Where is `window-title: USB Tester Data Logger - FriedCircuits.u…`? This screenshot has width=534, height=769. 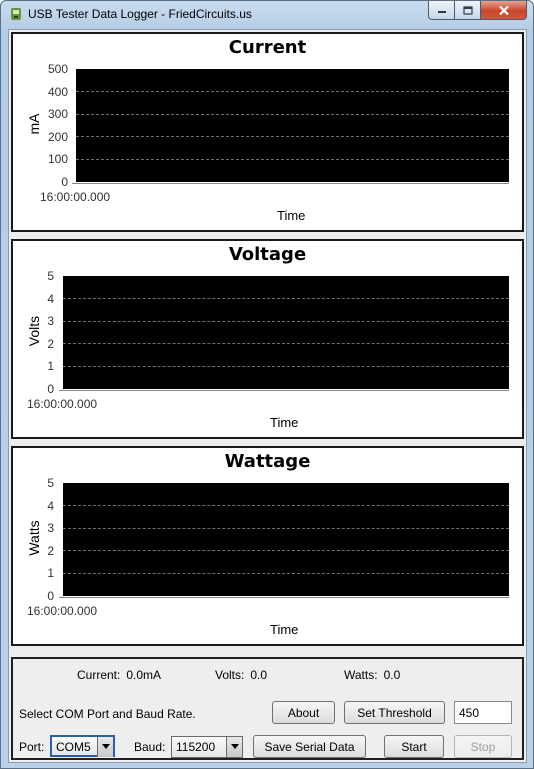
window-title: USB Tester Data Logger - FriedCircuits.u… is located at coordinates (140, 14).